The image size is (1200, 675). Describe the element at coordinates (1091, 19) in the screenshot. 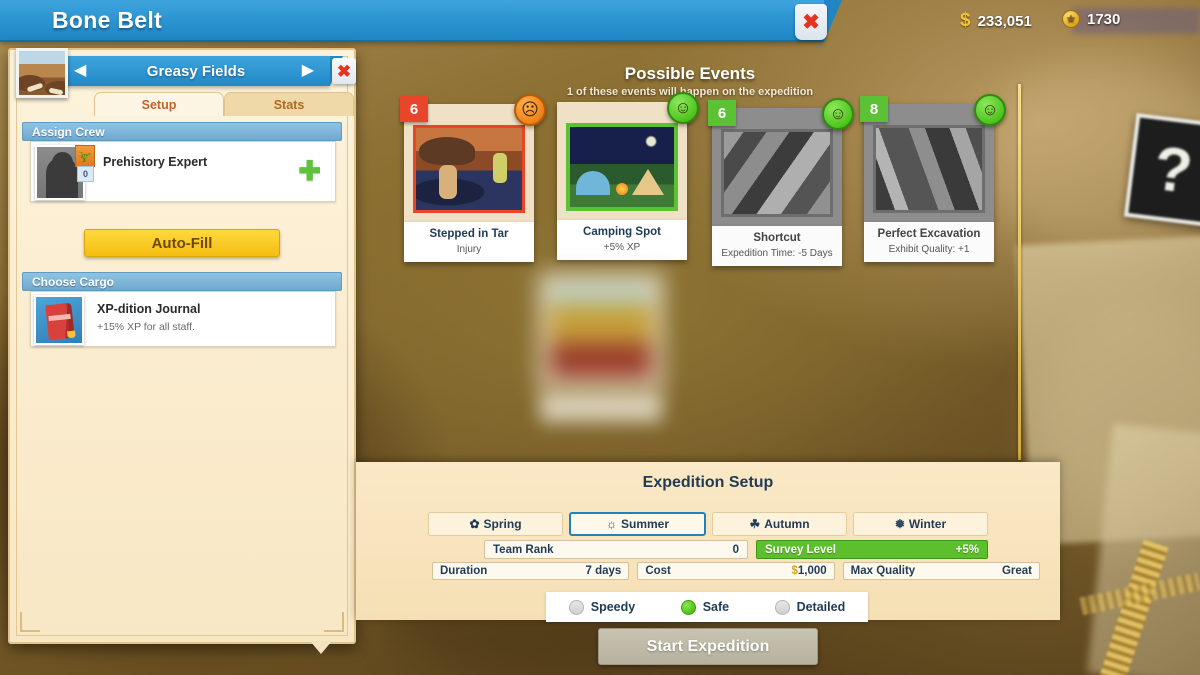

I see `fame-currency: ★ 1730` at that location.